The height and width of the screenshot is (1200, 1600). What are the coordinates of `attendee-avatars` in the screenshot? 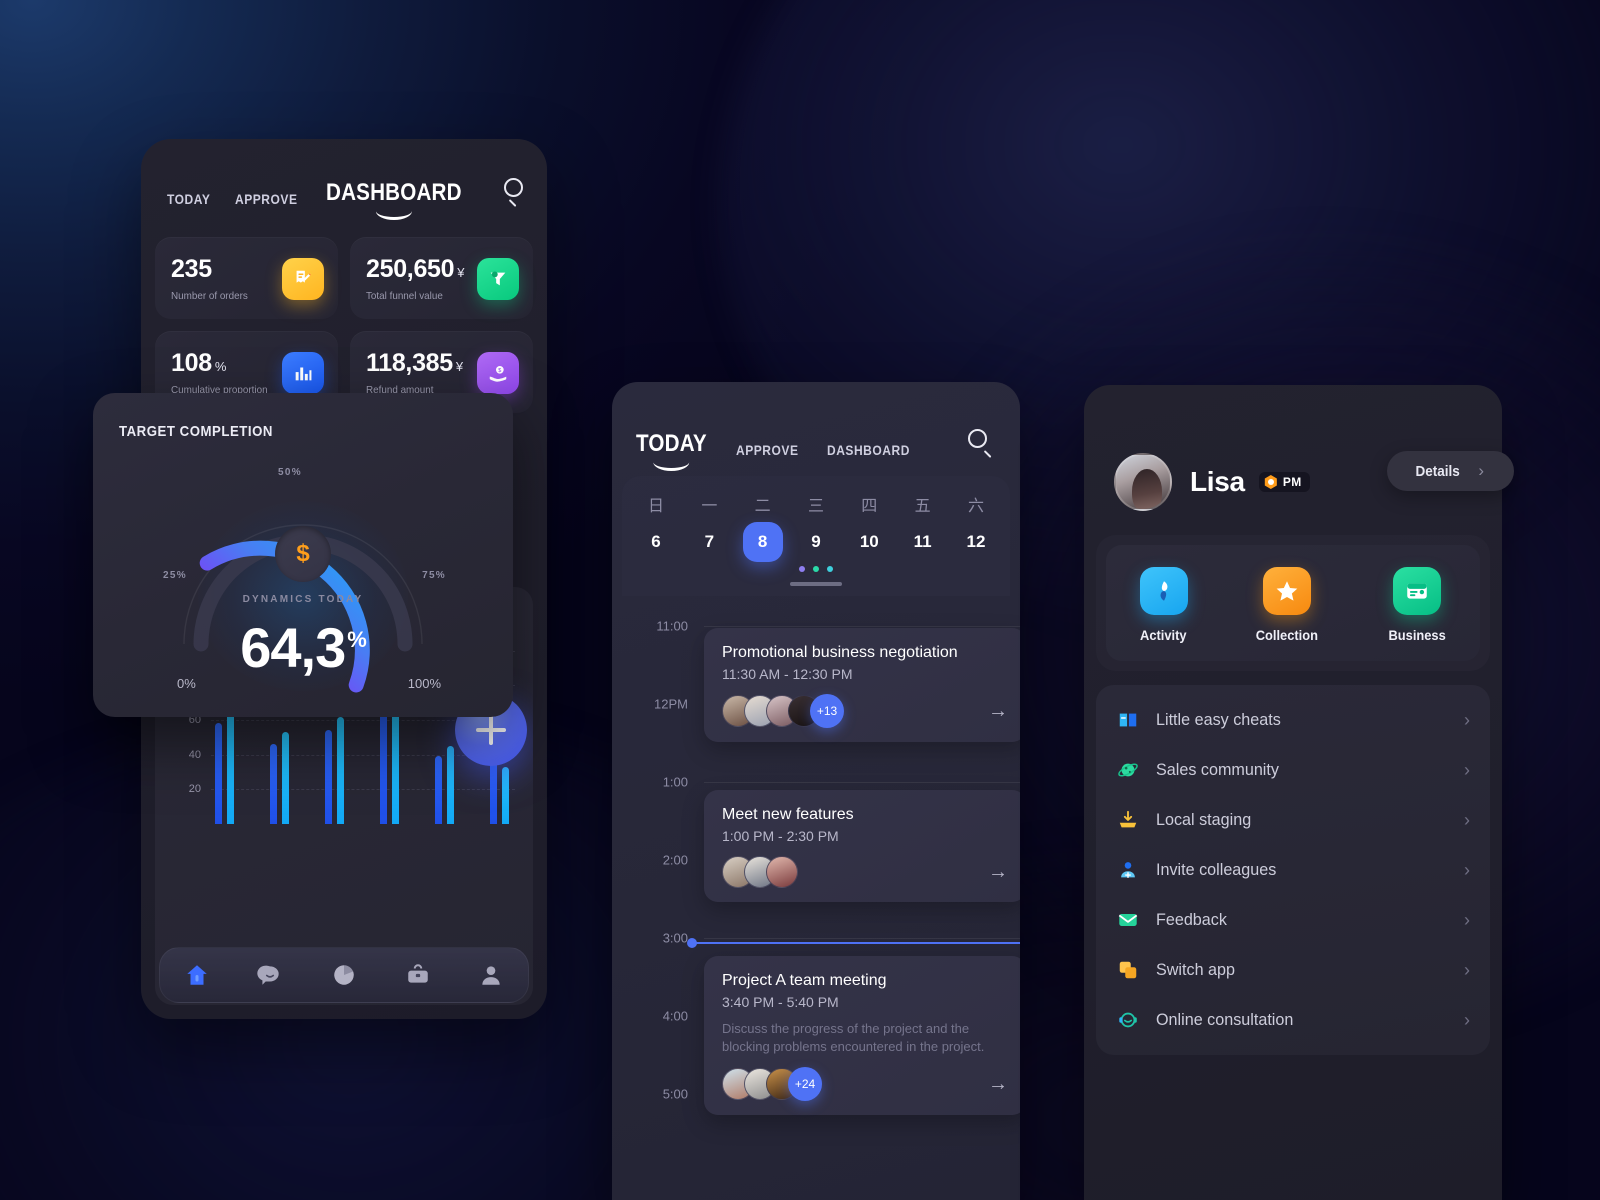 It's located at (771, 711).